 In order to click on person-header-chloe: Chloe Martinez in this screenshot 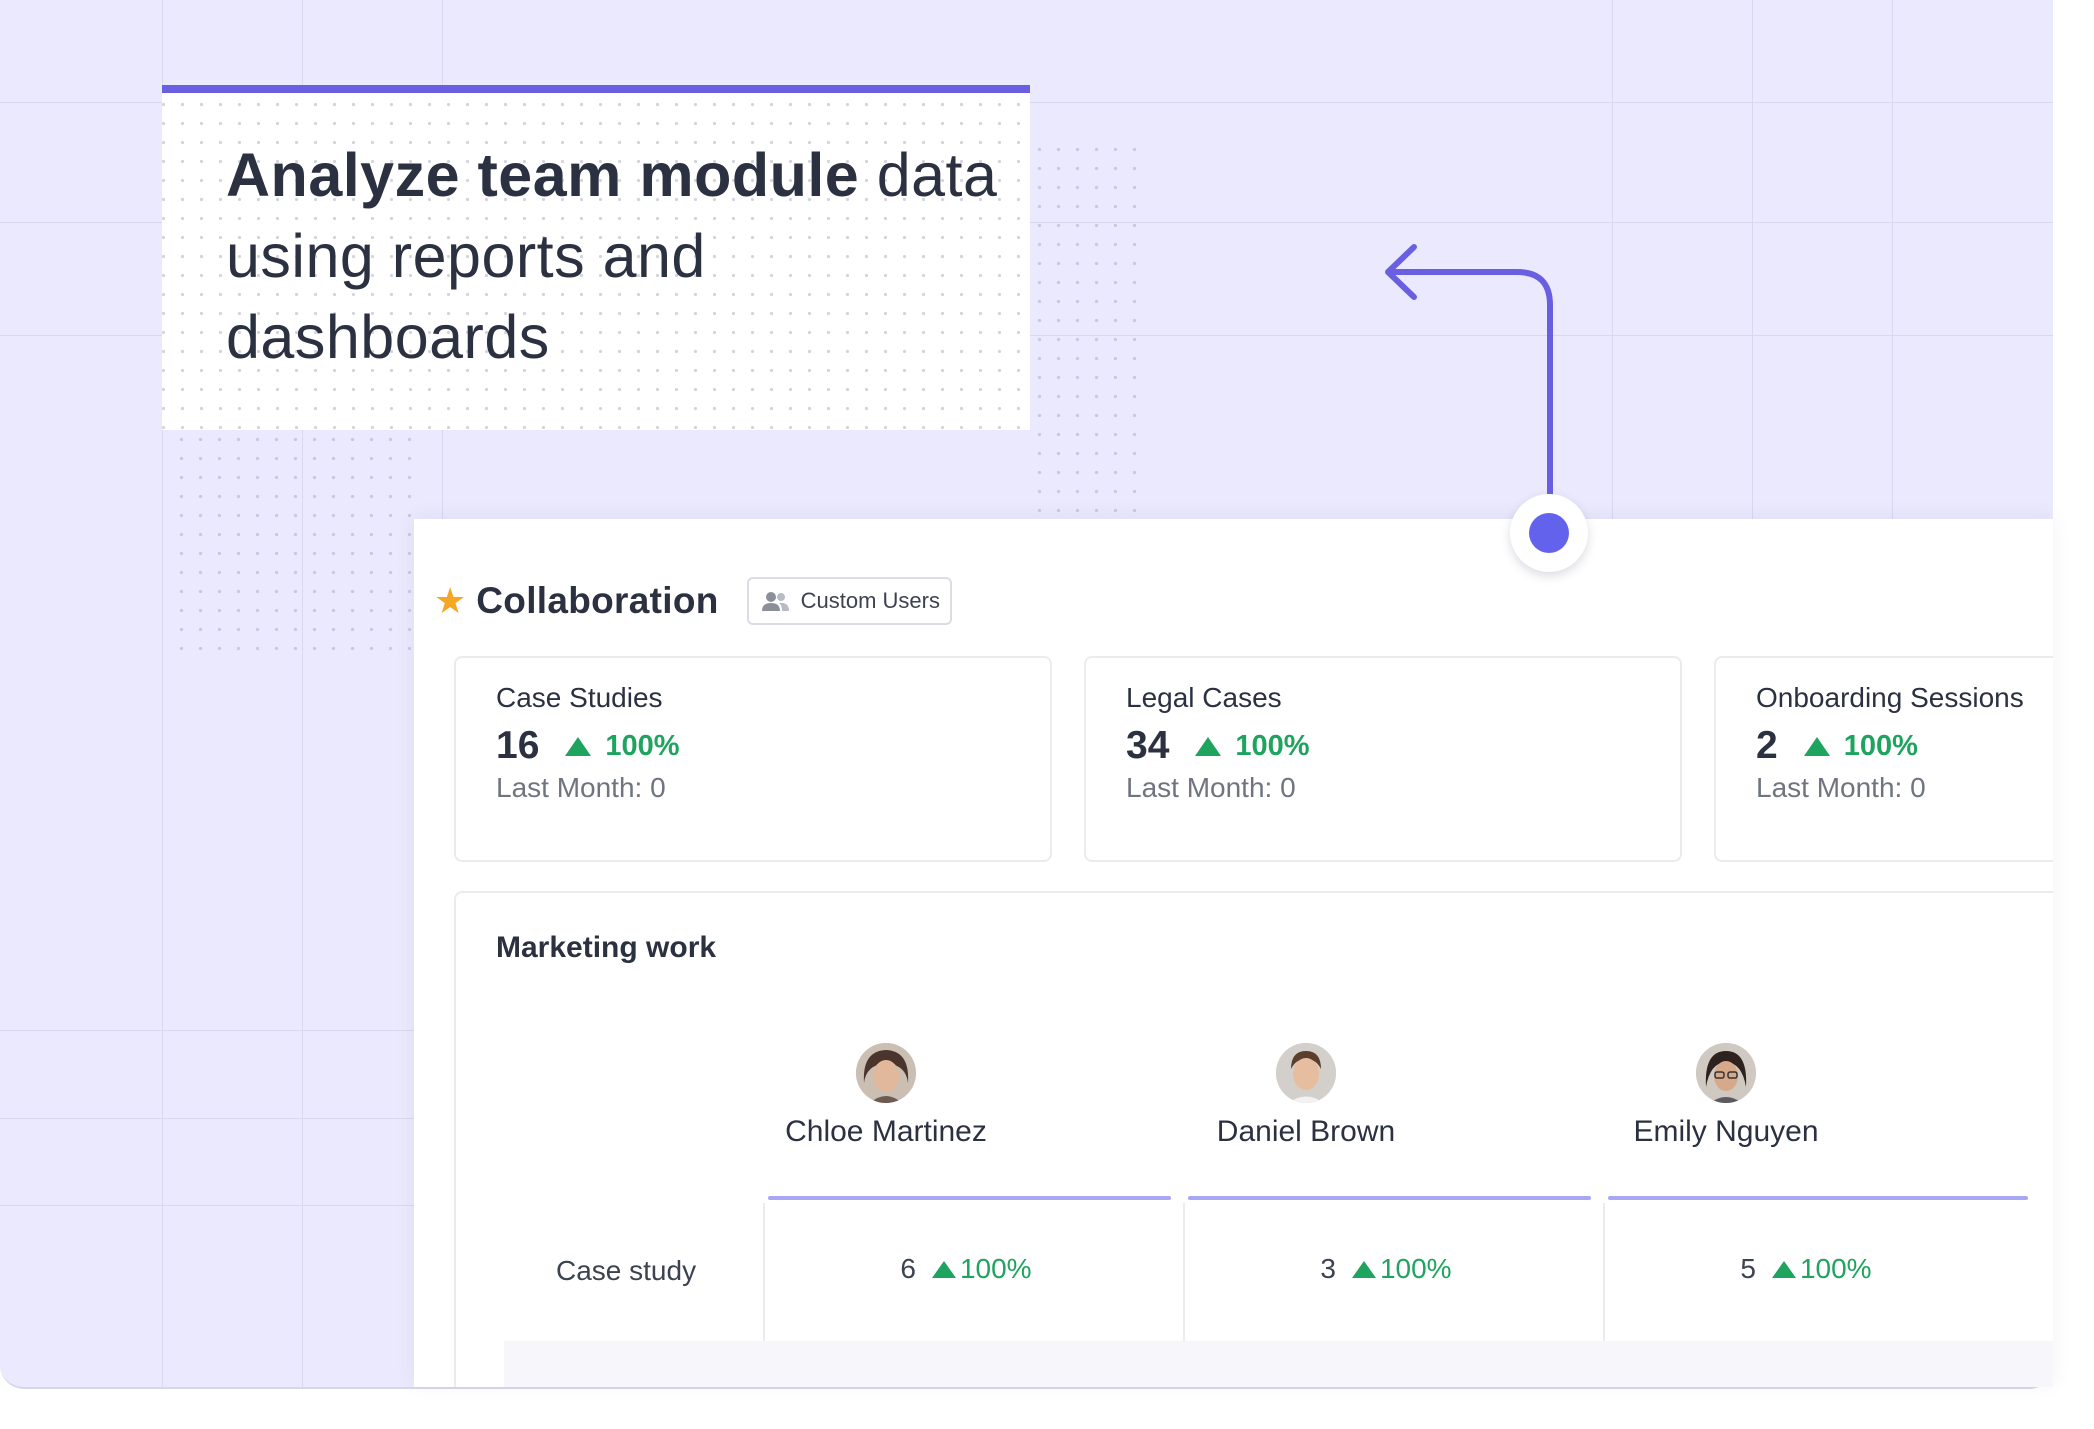, I will do `click(886, 1096)`.